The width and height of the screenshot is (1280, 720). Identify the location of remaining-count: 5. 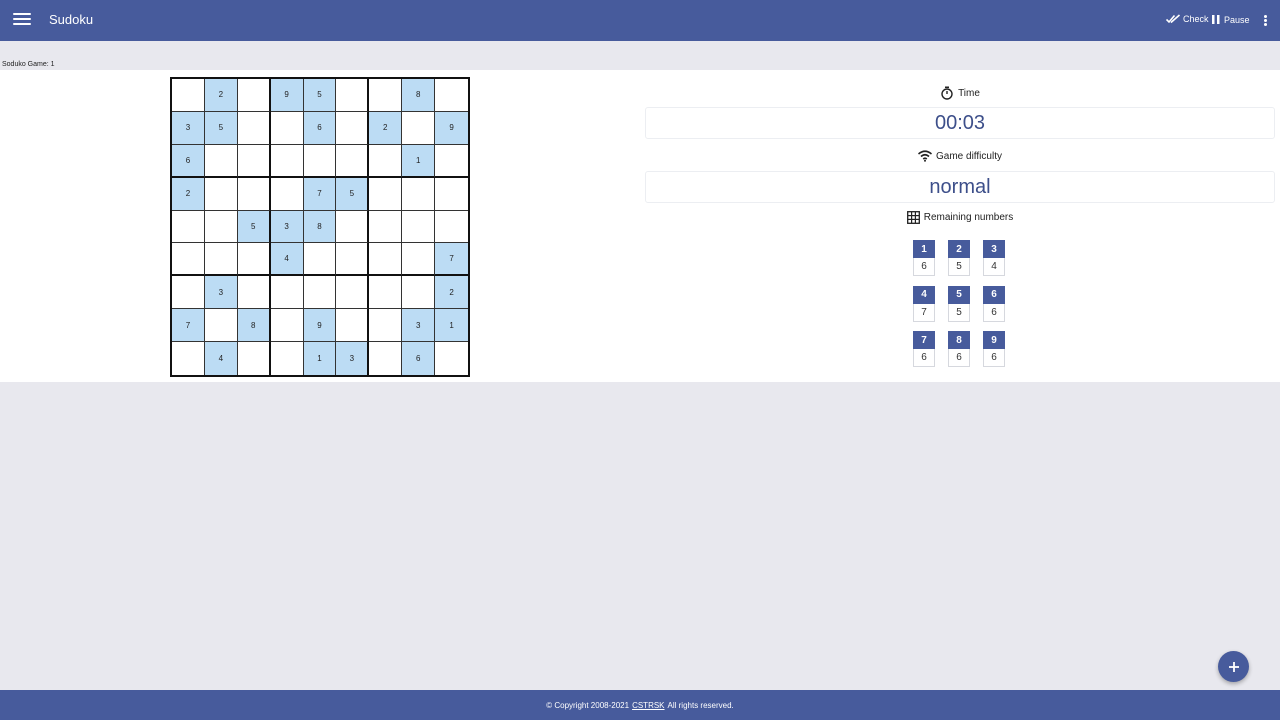
(959, 267).